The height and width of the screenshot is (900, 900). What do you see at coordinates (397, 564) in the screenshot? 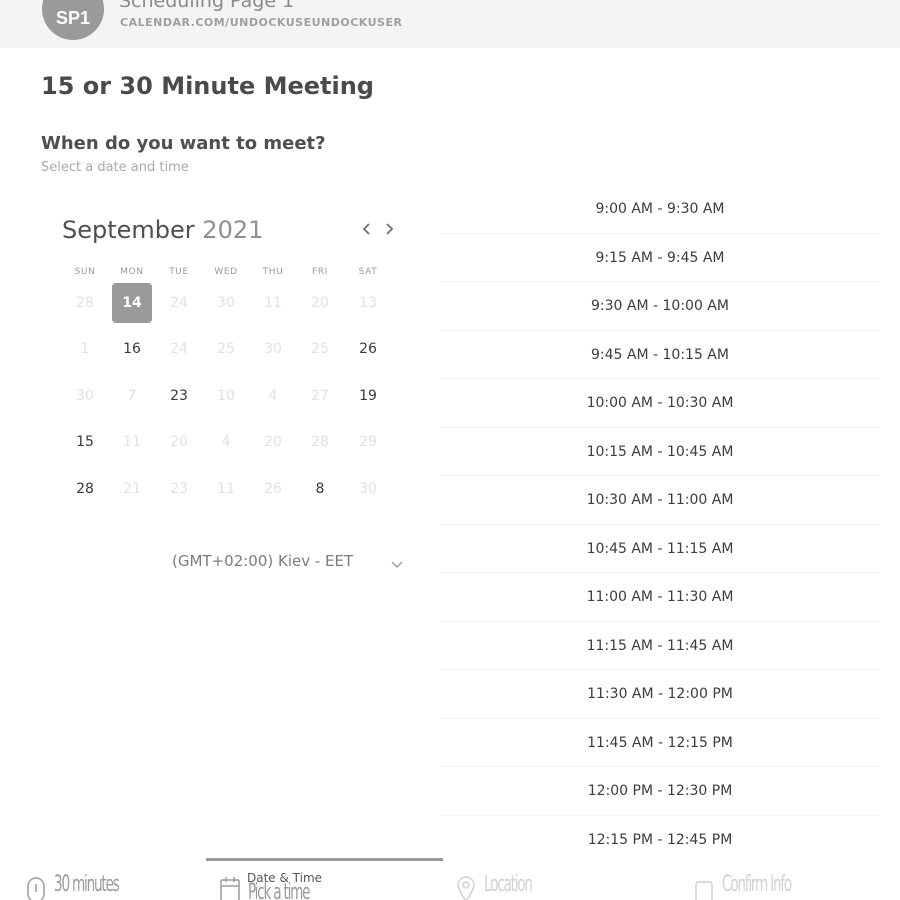
I see `chevron-down-icon` at bounding box center [397, 564].